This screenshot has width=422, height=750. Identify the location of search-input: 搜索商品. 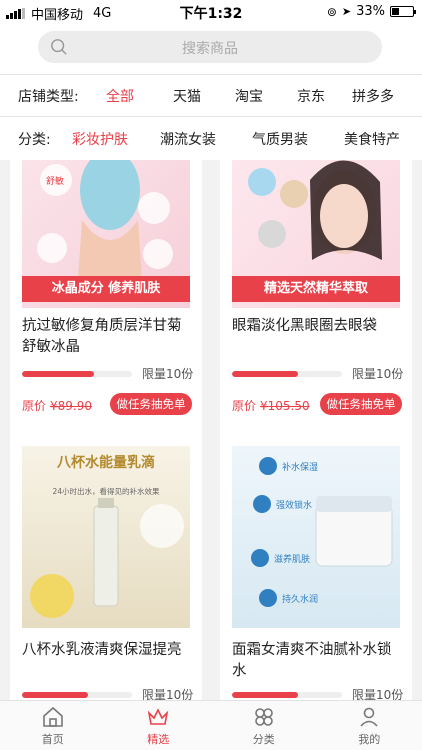
(210, 47).